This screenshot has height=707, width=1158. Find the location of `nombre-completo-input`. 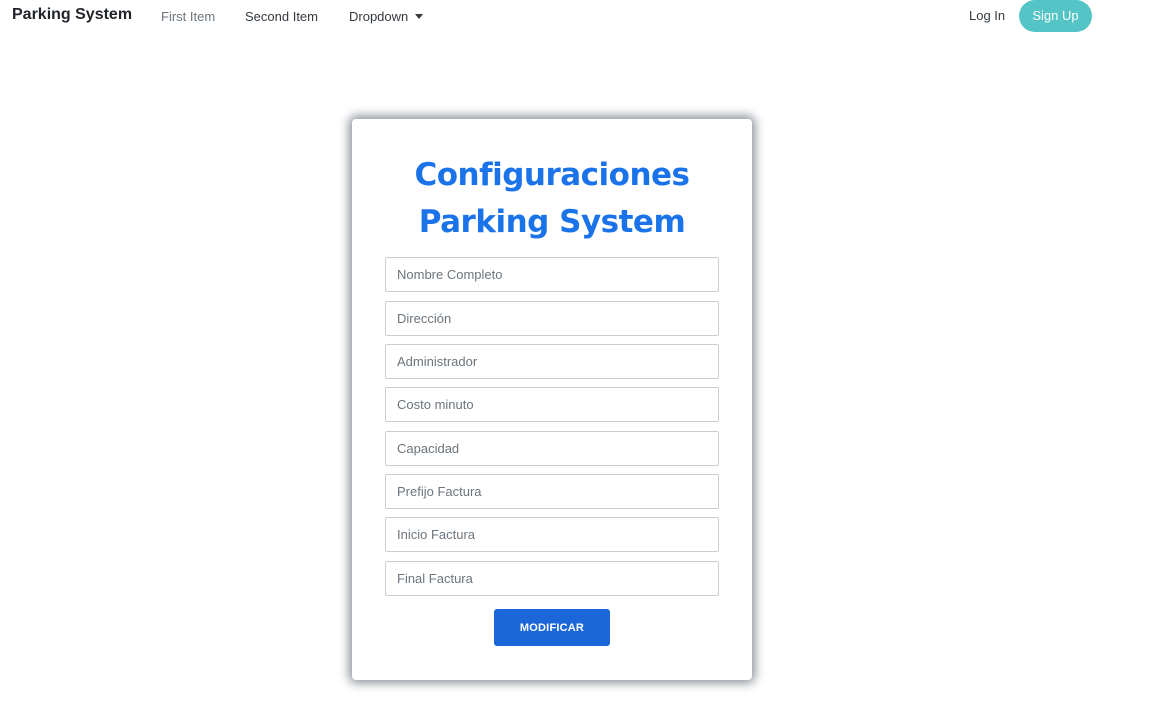

nombre-completo-input is located at coordinates (552, 274).